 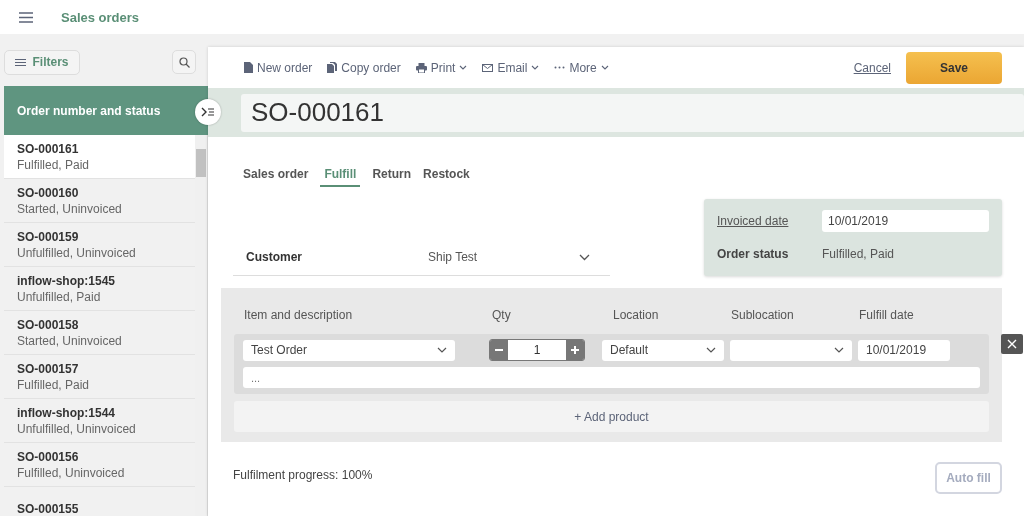 I want to click on order-status: Fulfilled, Uninvoiced, so click(x=71, y=472).